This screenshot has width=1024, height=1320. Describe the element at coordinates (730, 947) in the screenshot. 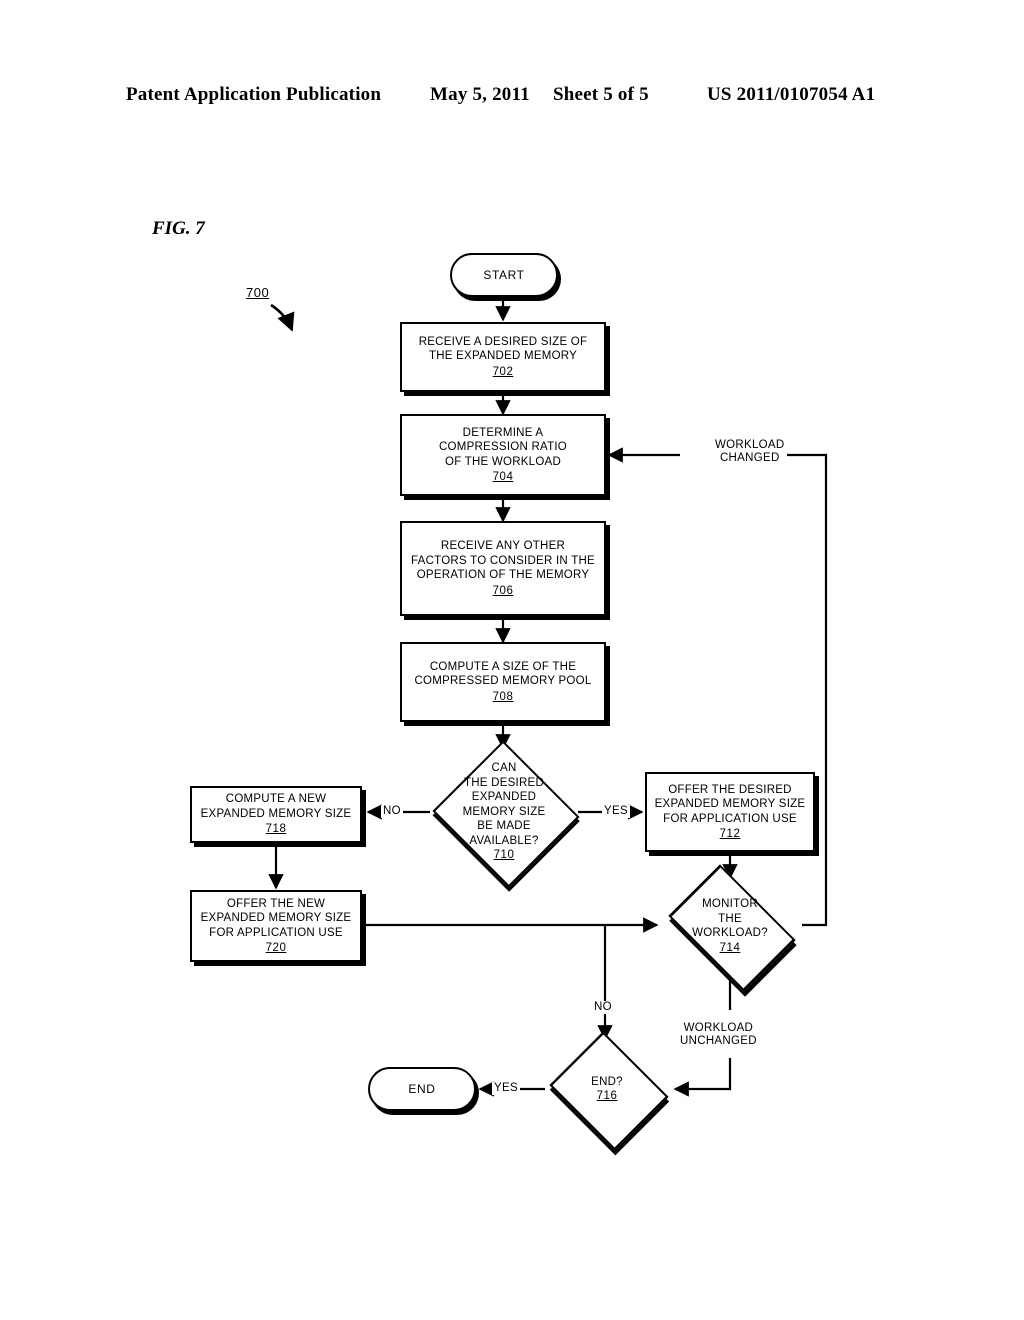

I see `decision-714-number: 714` at that location.